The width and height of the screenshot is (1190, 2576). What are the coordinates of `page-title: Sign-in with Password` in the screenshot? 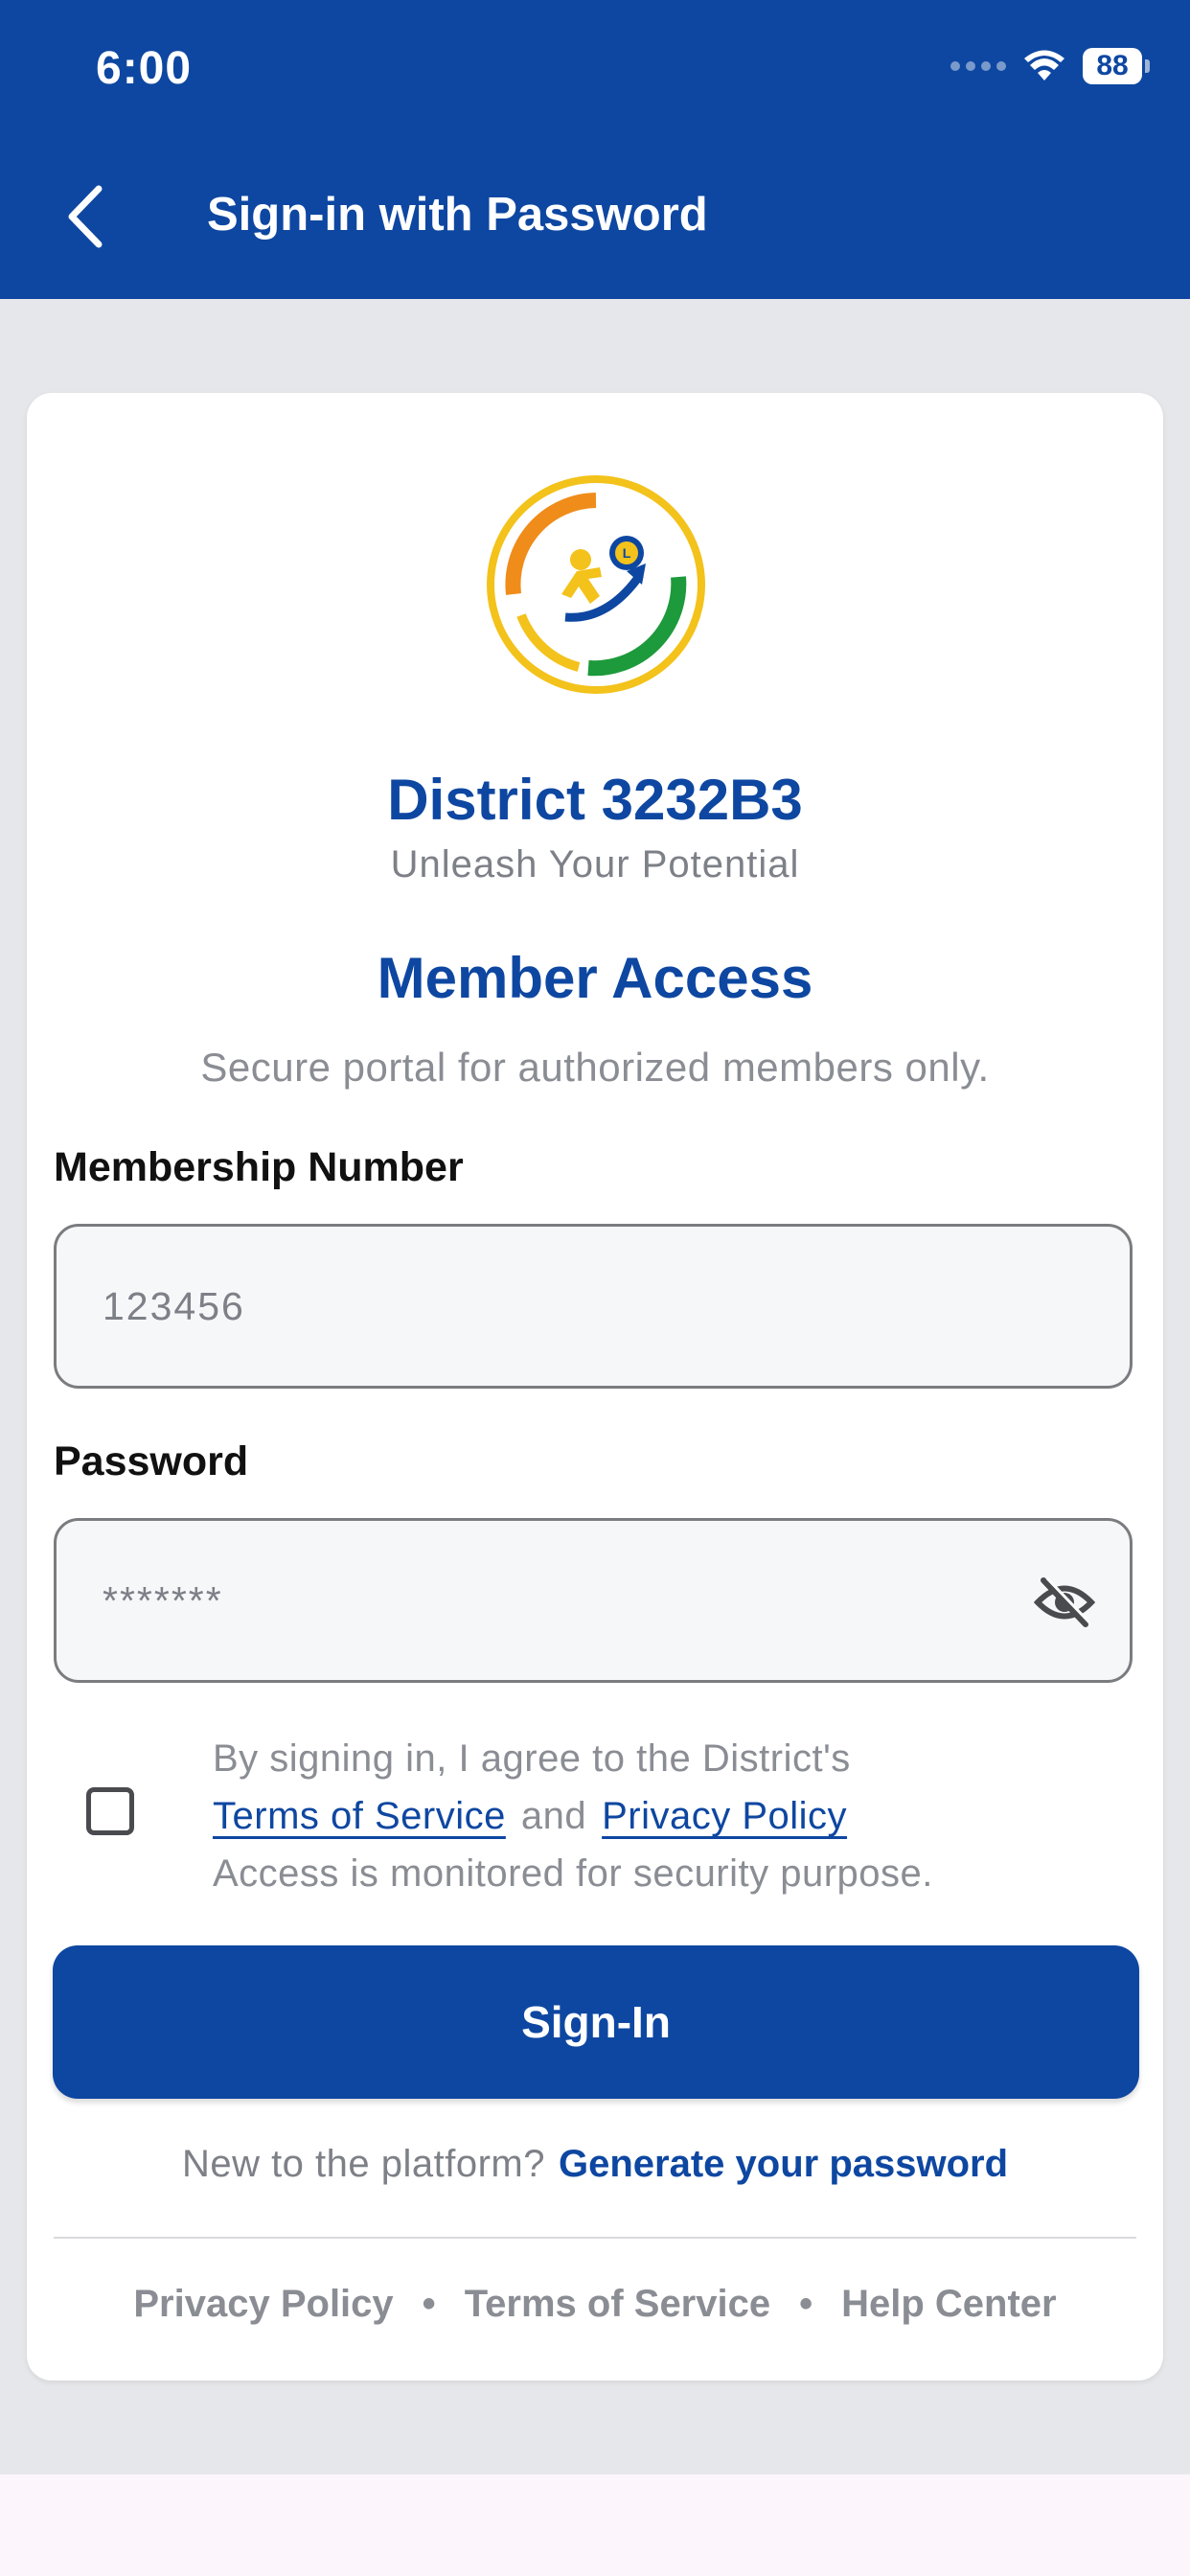 It's located at (458, 215).